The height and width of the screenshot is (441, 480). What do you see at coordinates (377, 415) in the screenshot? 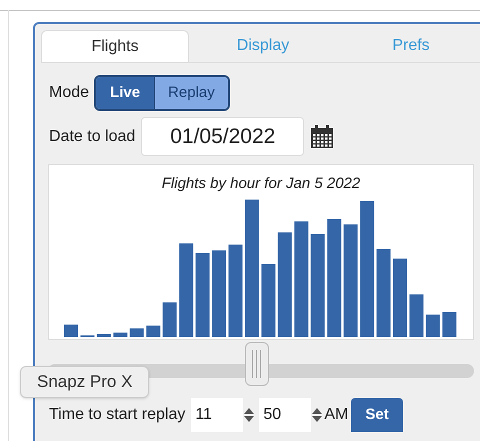
I see `set-button: Set` at bounding box center [377, 415].